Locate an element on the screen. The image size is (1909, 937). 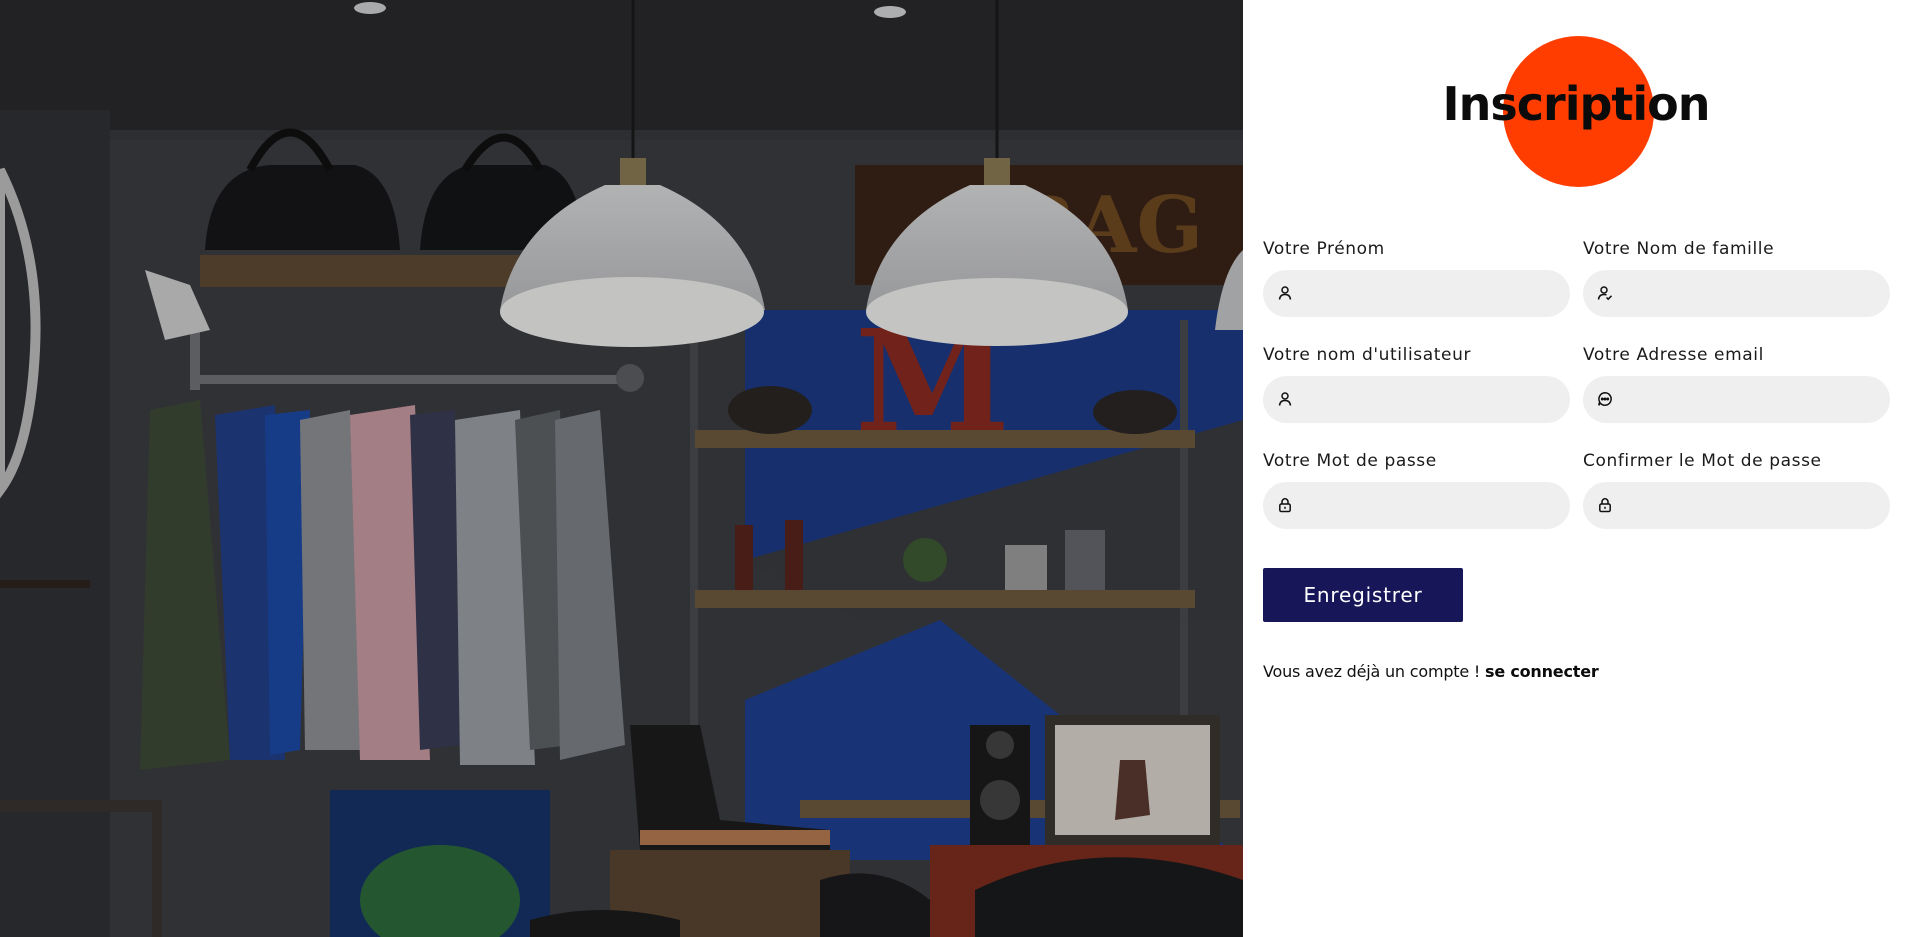
last-name-field: Votre Nom de famille is located at coordinates (1736, 279).